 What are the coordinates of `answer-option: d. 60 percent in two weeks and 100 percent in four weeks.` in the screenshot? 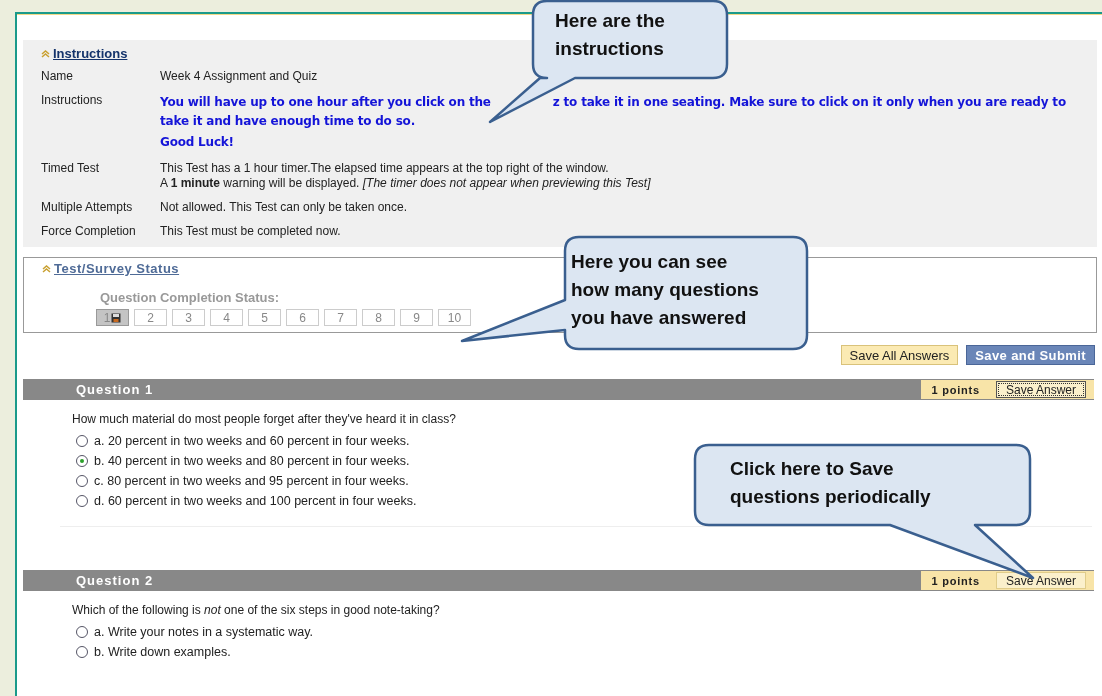 It's located at (246, 501).